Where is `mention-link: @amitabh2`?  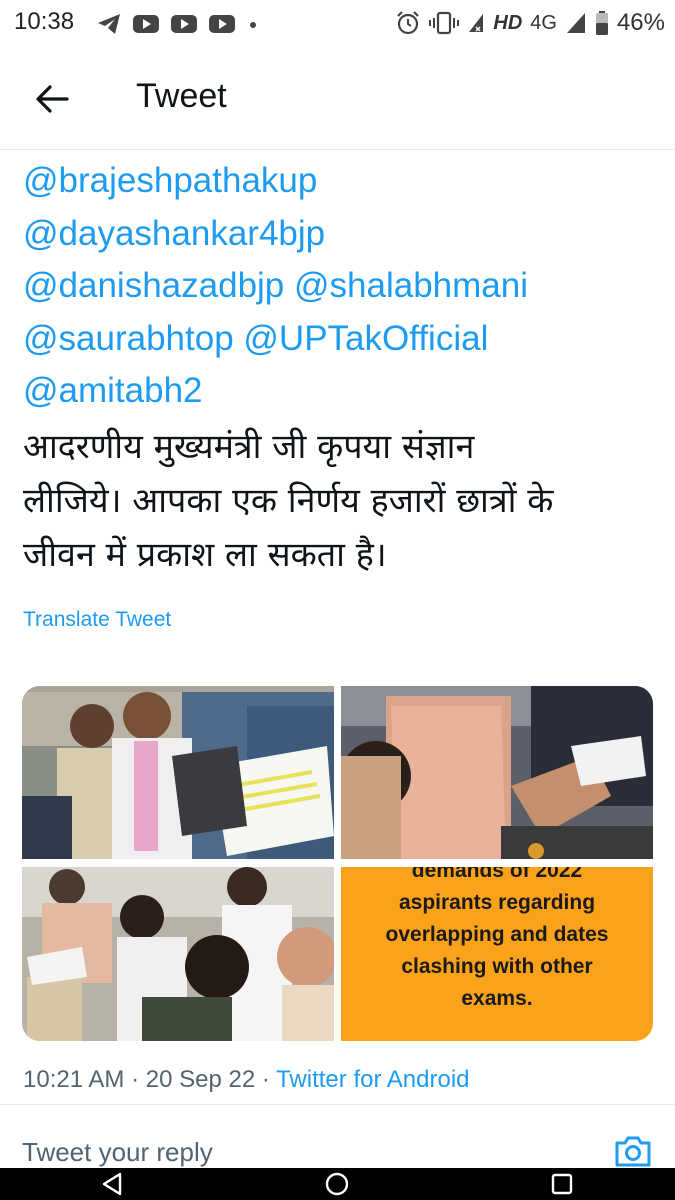
mention-link: @amitabh2 is located at coordinates (113, 390).